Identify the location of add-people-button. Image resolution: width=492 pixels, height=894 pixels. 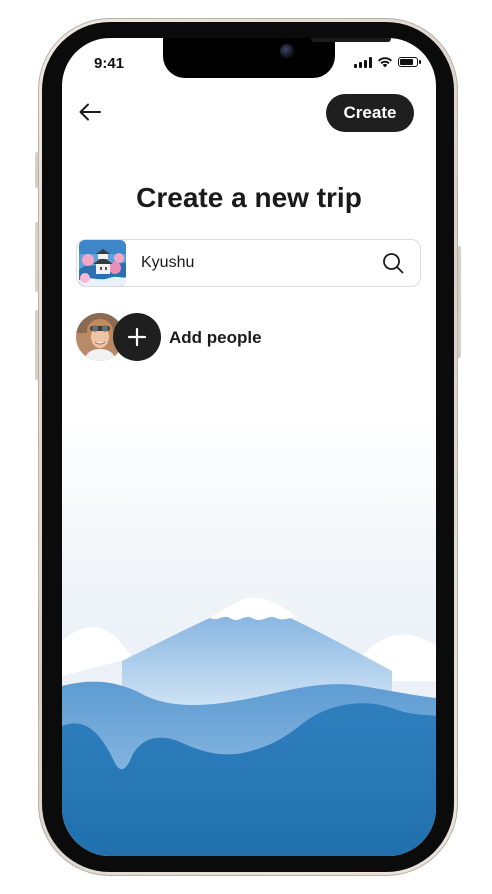
(137, 337).